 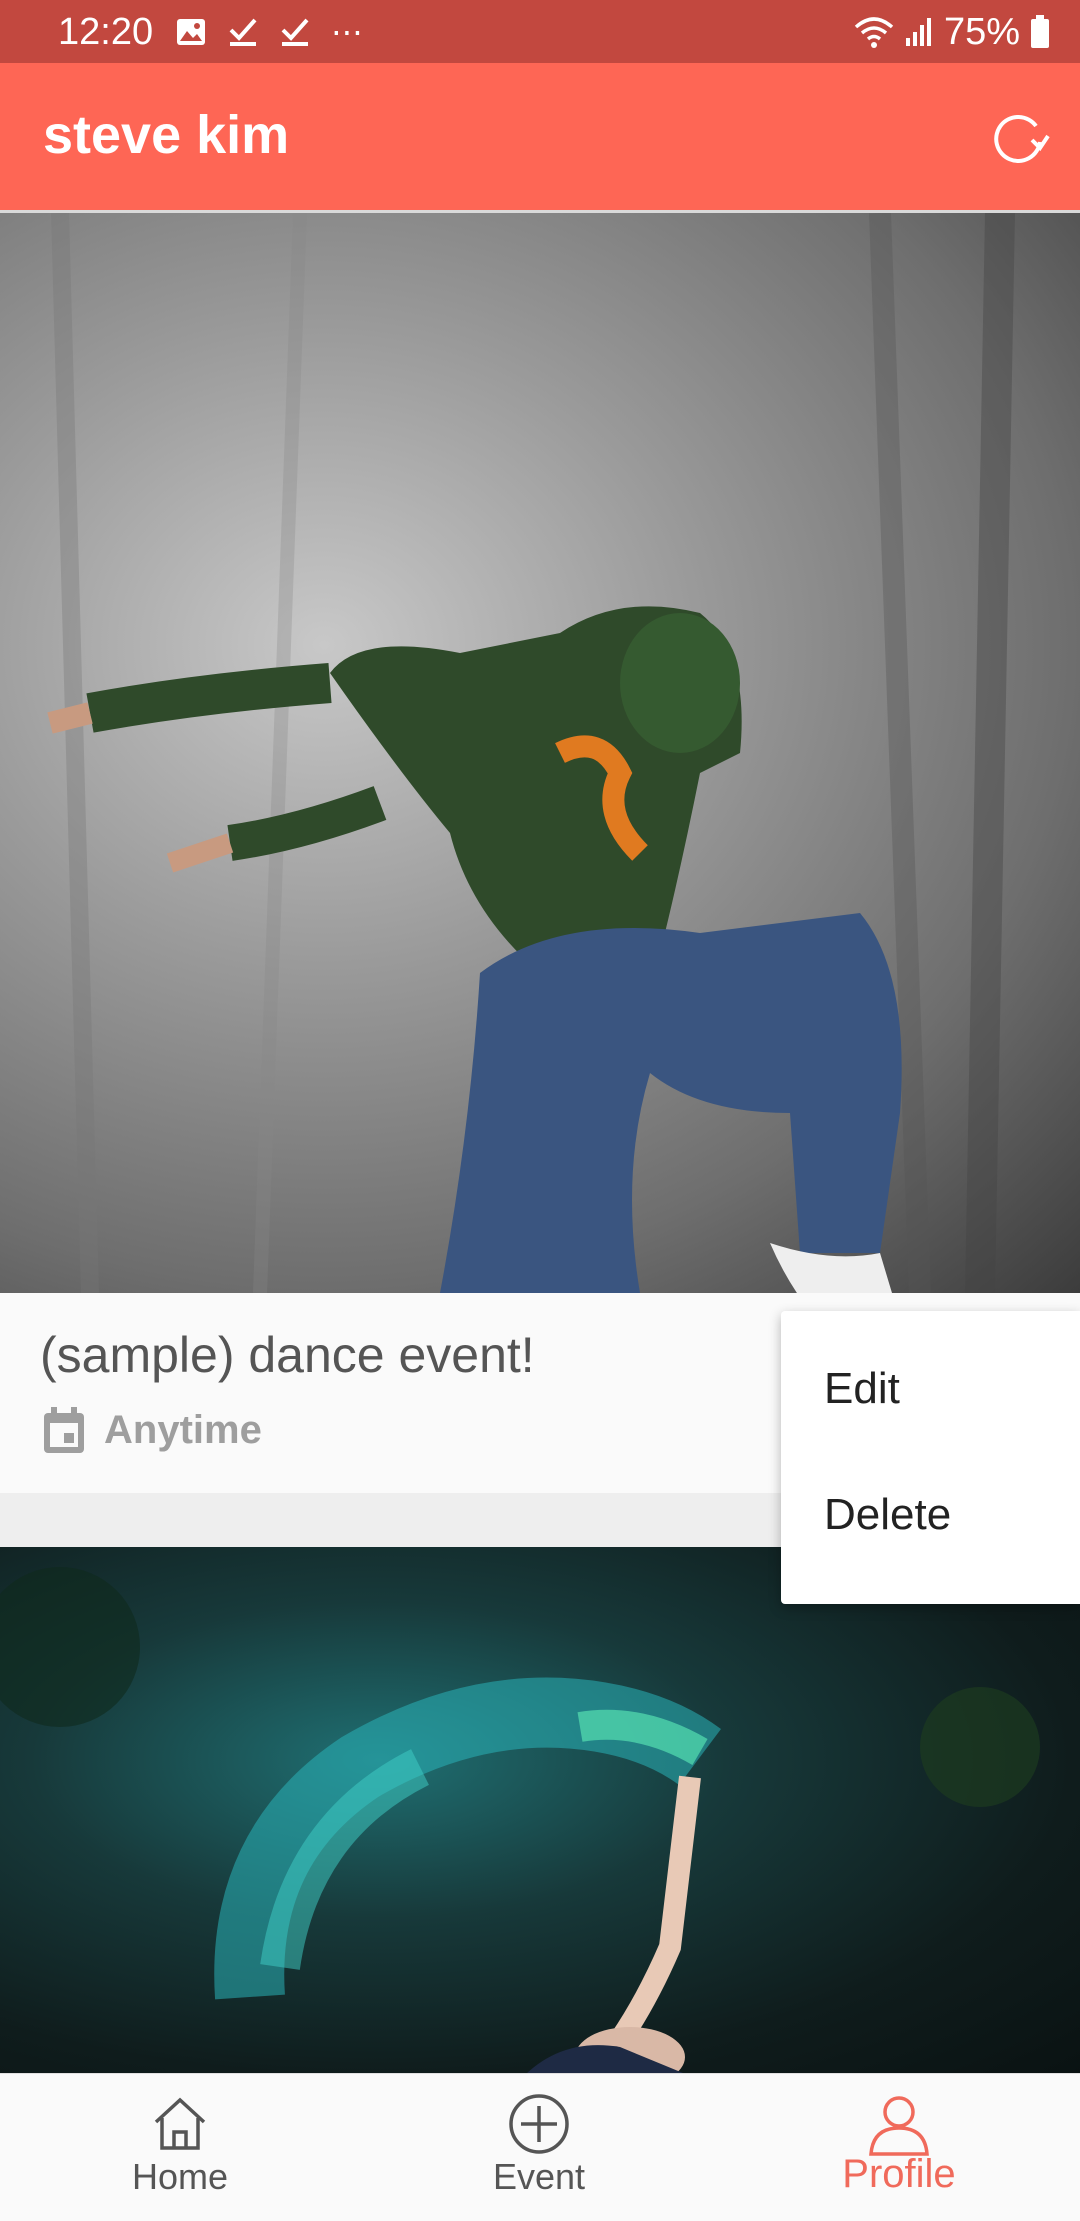 I want to click on delete-menu-item: Delete, so click(x=887, y=1515).